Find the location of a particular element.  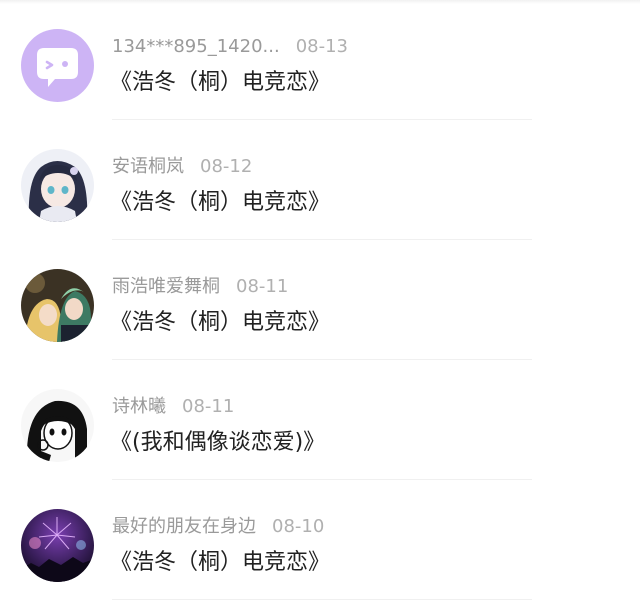

message-meta: 安语桐岚 08-12 is located at coordinates (182, 167).